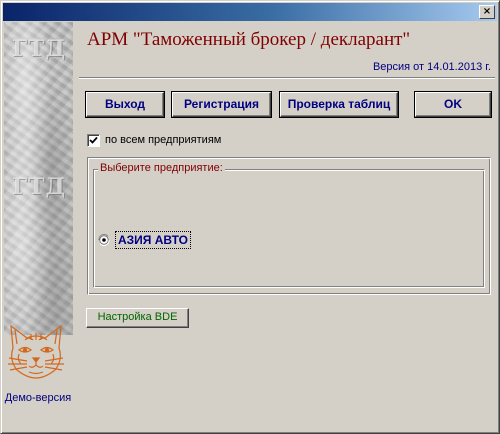 This screenshot has height=434, width=500. Describe the element at coordinates (250, 12) in the screenshot. I see `title-bar: ×` at that location.